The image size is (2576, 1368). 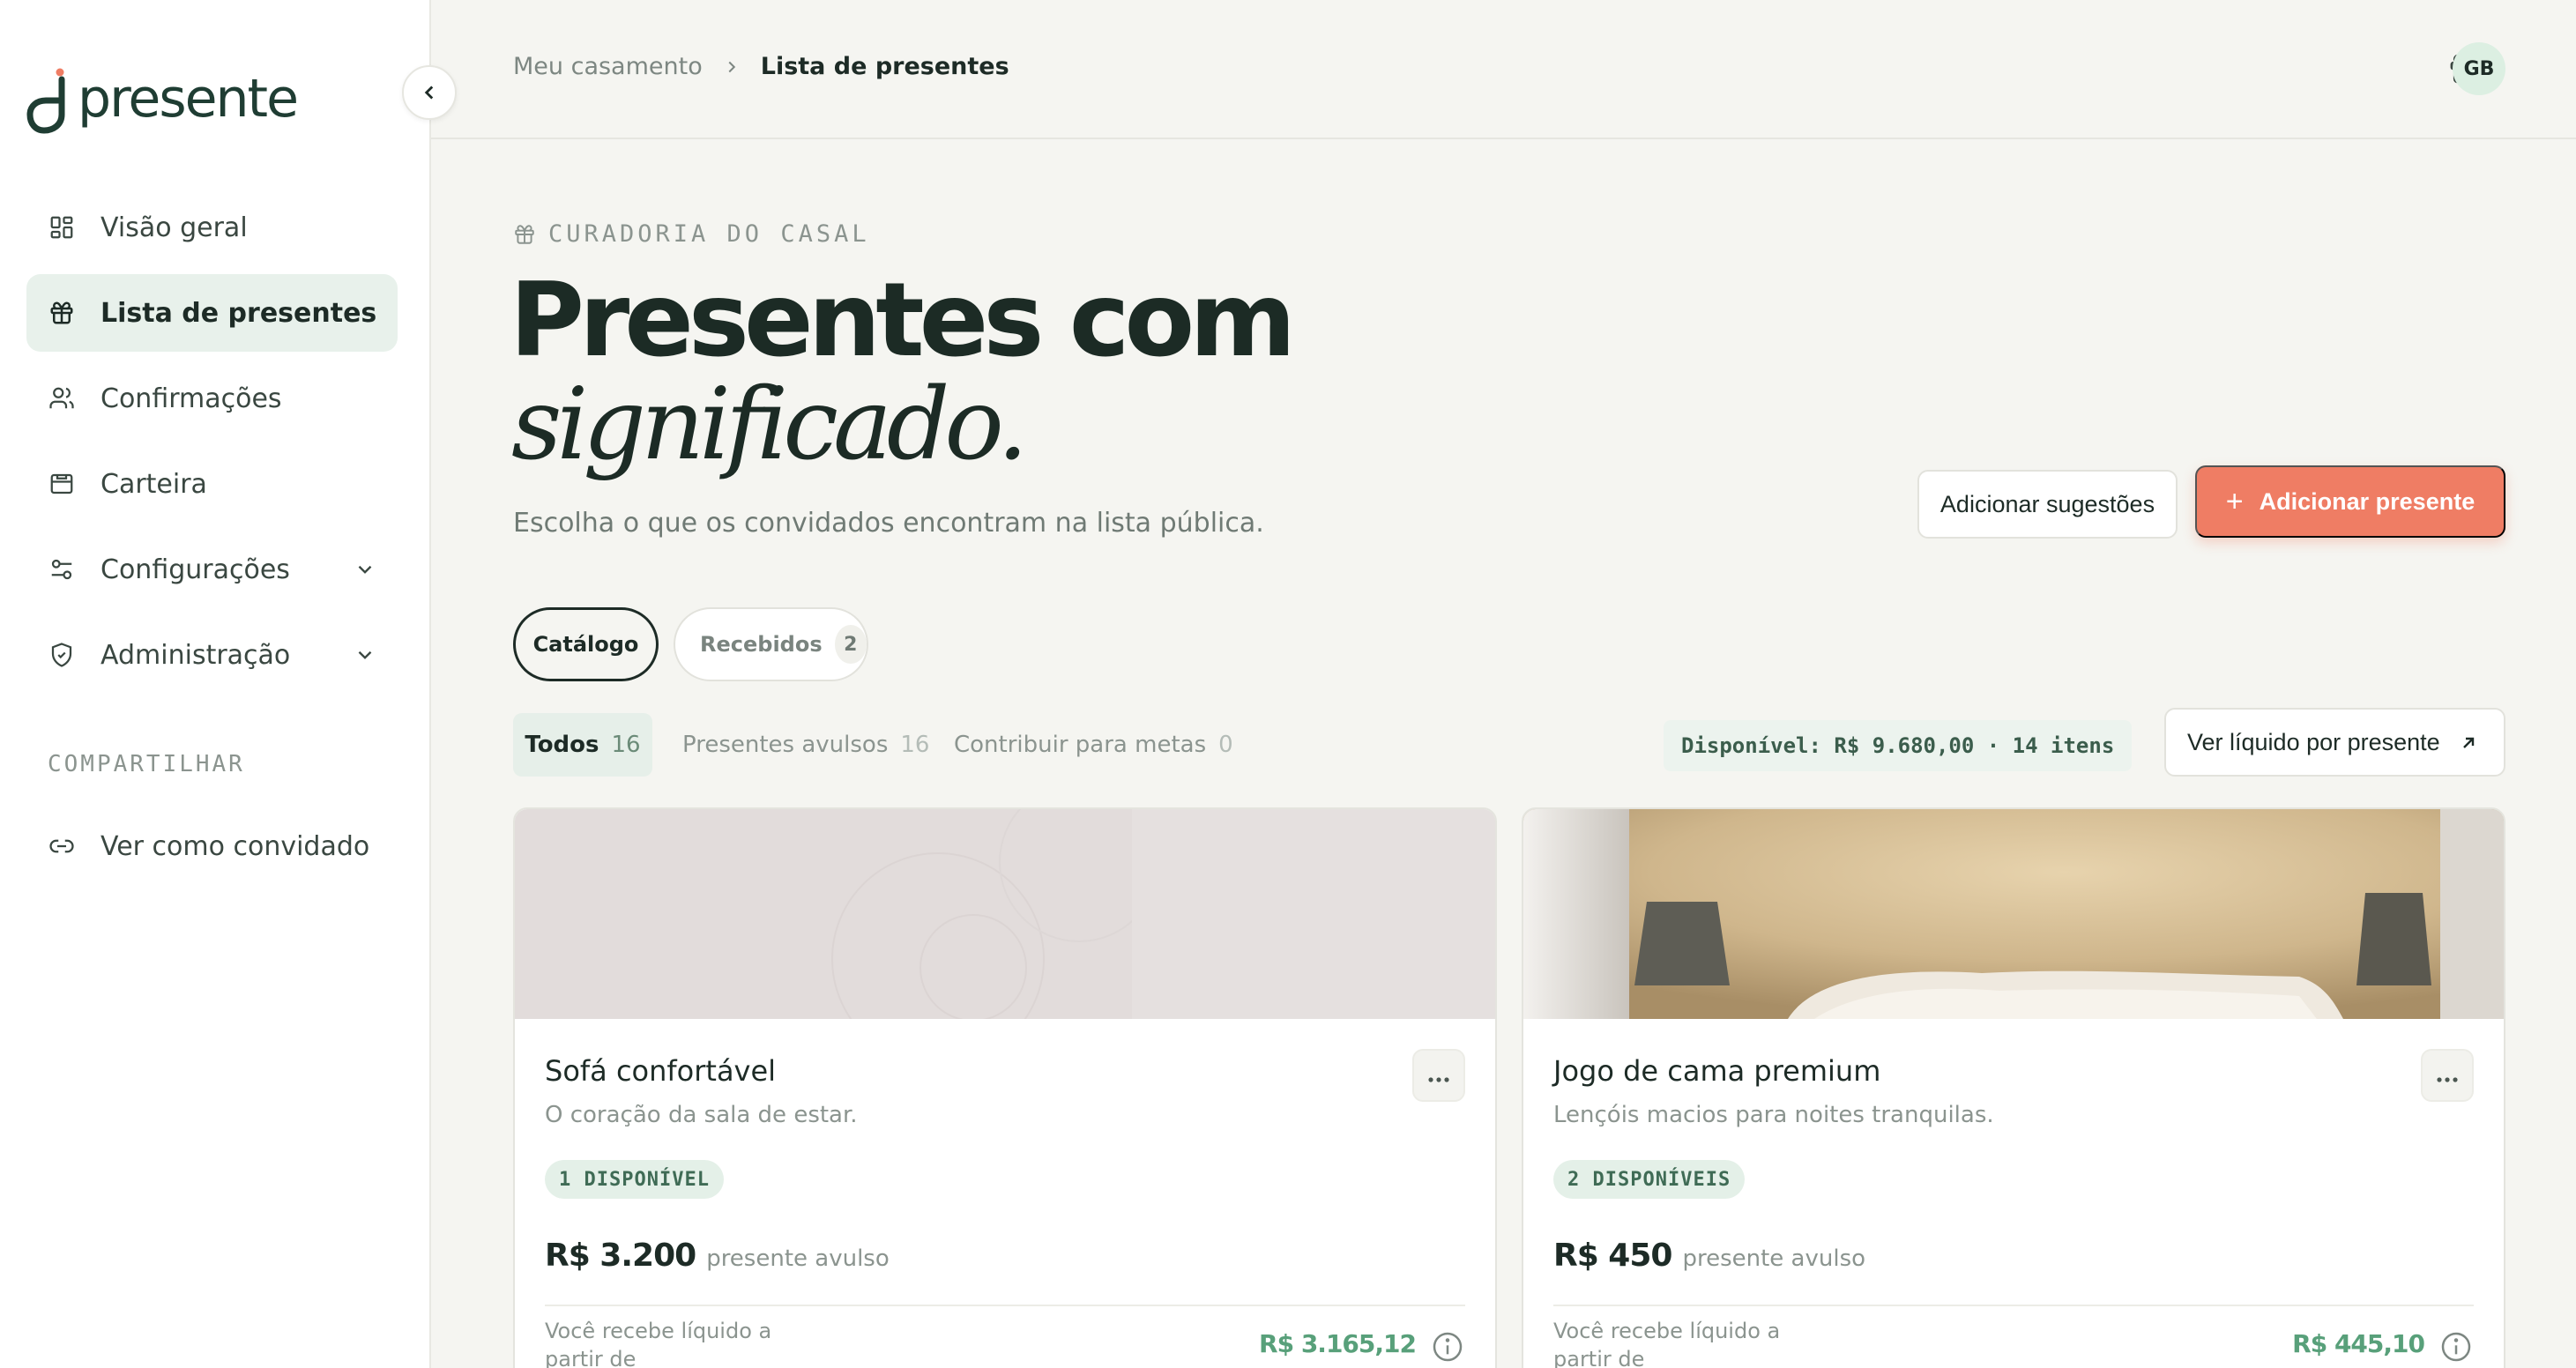 What do you see at coordinates (146, 764) in the screenshot?
I see `share-section-label: COMPARTILHAR` at bounding box center [146, 764].